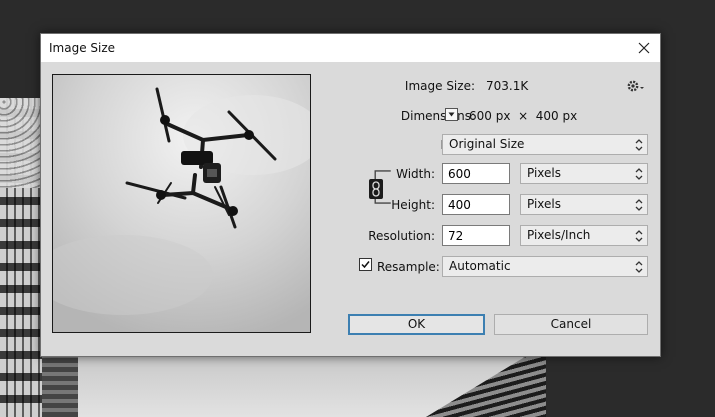 The width and height of the screenshot is (715, 417). Describe the element at coordinates (350, 48) in the screenshot. I see `title-bar: Image Size` at that location.